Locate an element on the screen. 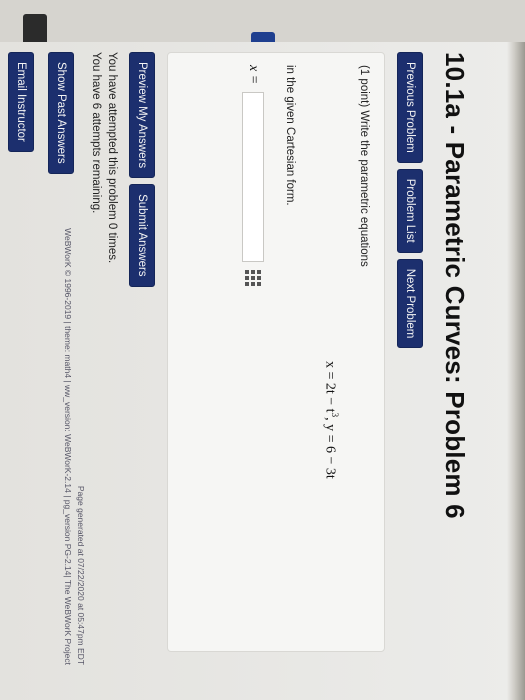  problem-subprompt: in the given Cartesian form. is located at coordinates (290, 135).